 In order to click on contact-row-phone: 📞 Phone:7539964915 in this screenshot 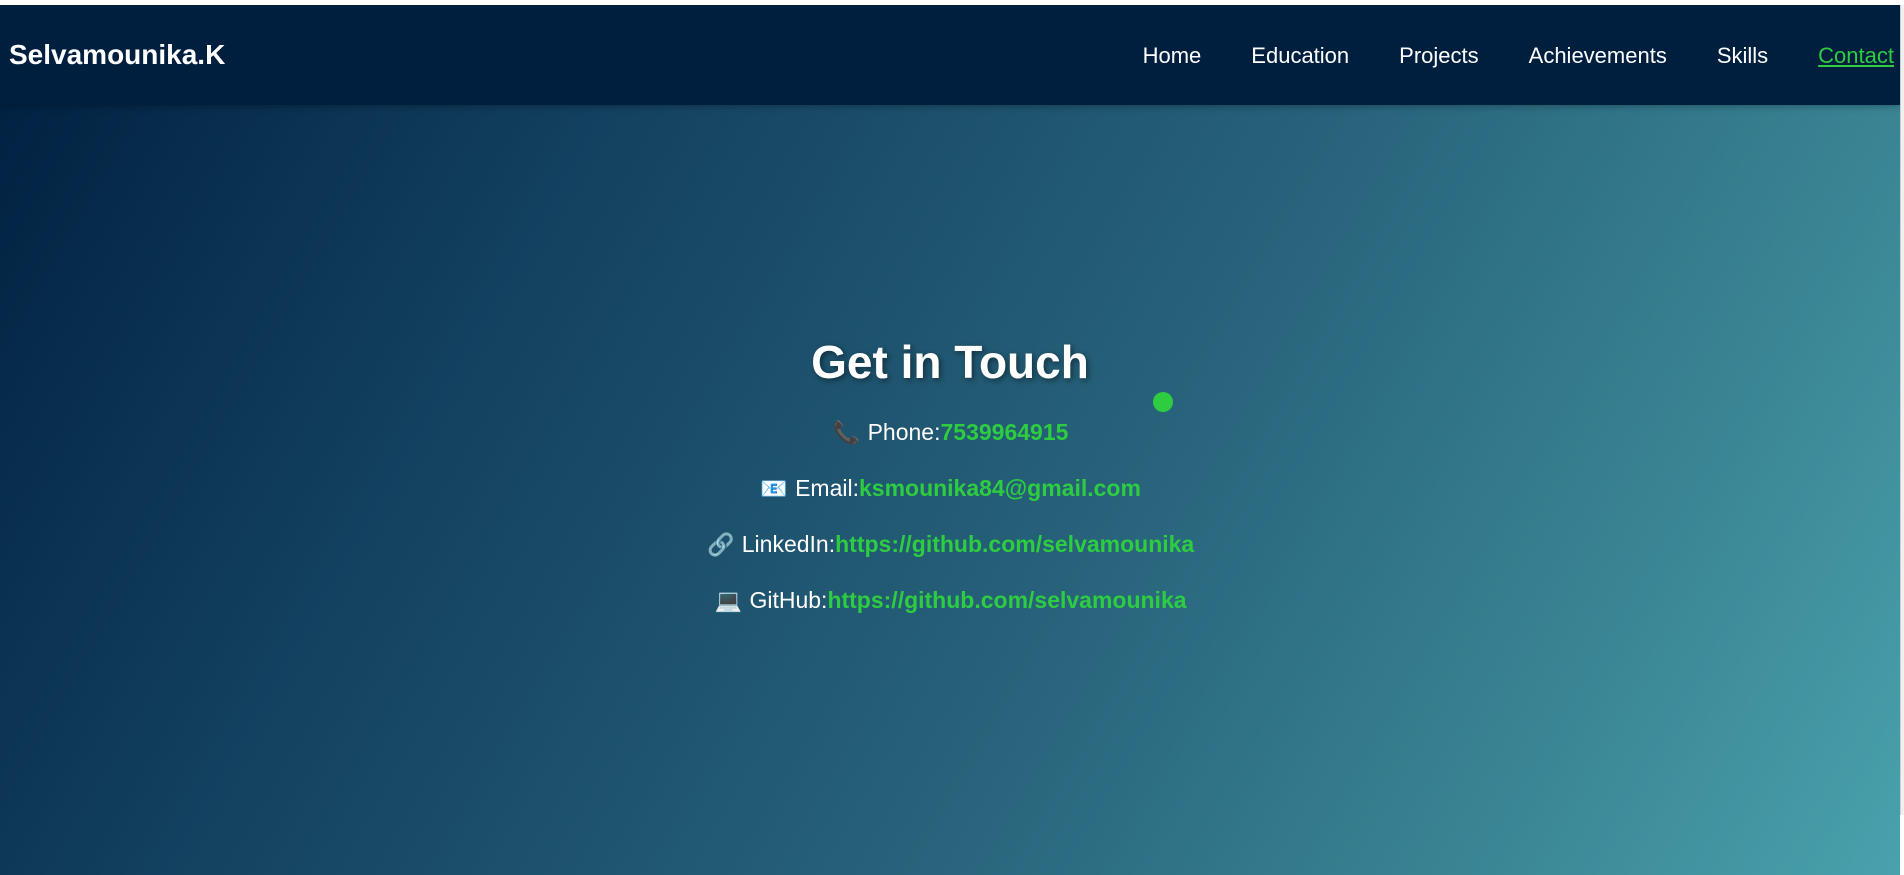, I will do `click(950, 432)`.